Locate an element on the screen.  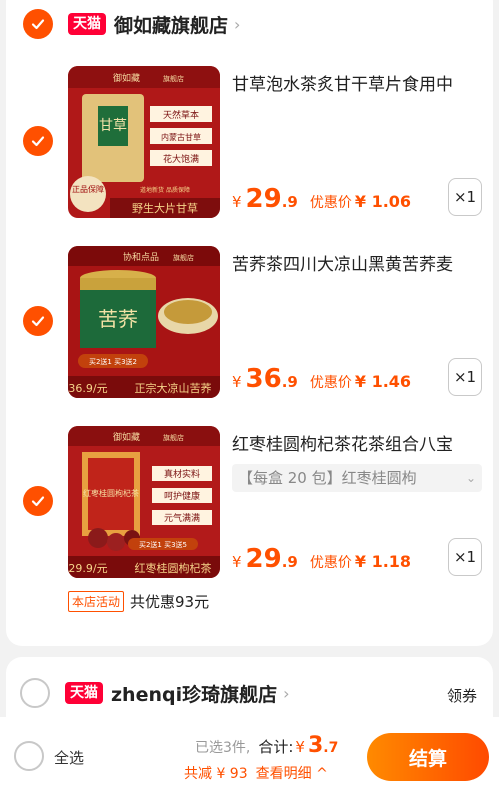
thumb-tag-2: 呵护健康 is located at coordinates (182, 496).